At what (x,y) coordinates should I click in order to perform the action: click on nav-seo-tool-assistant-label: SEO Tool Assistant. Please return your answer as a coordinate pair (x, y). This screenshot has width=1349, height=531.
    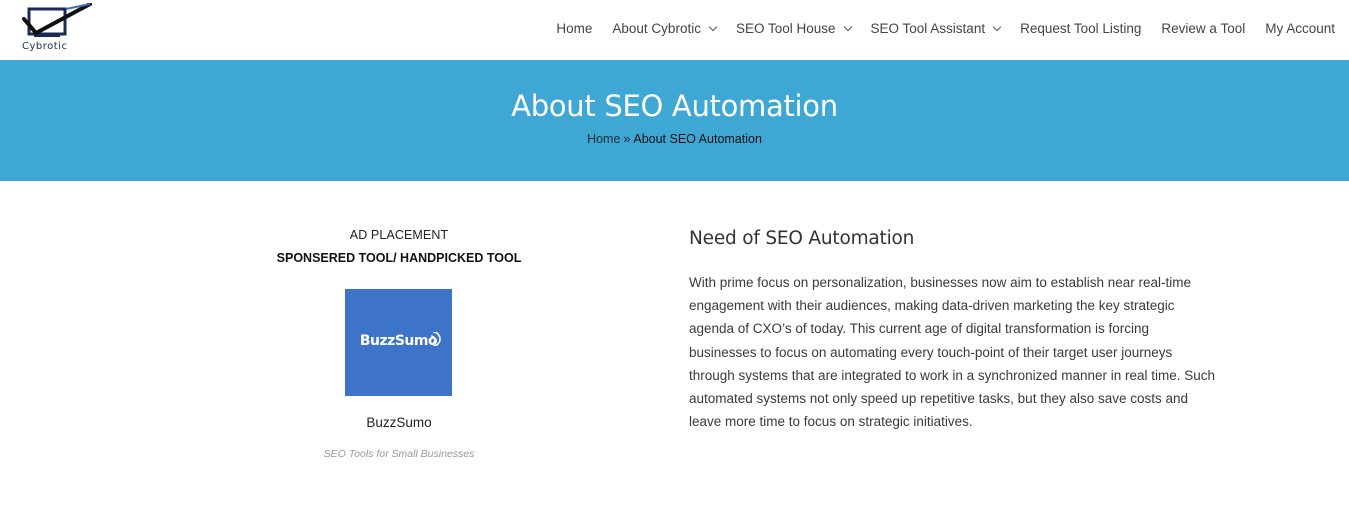
    Looking at the image, I should click on (928, 28).